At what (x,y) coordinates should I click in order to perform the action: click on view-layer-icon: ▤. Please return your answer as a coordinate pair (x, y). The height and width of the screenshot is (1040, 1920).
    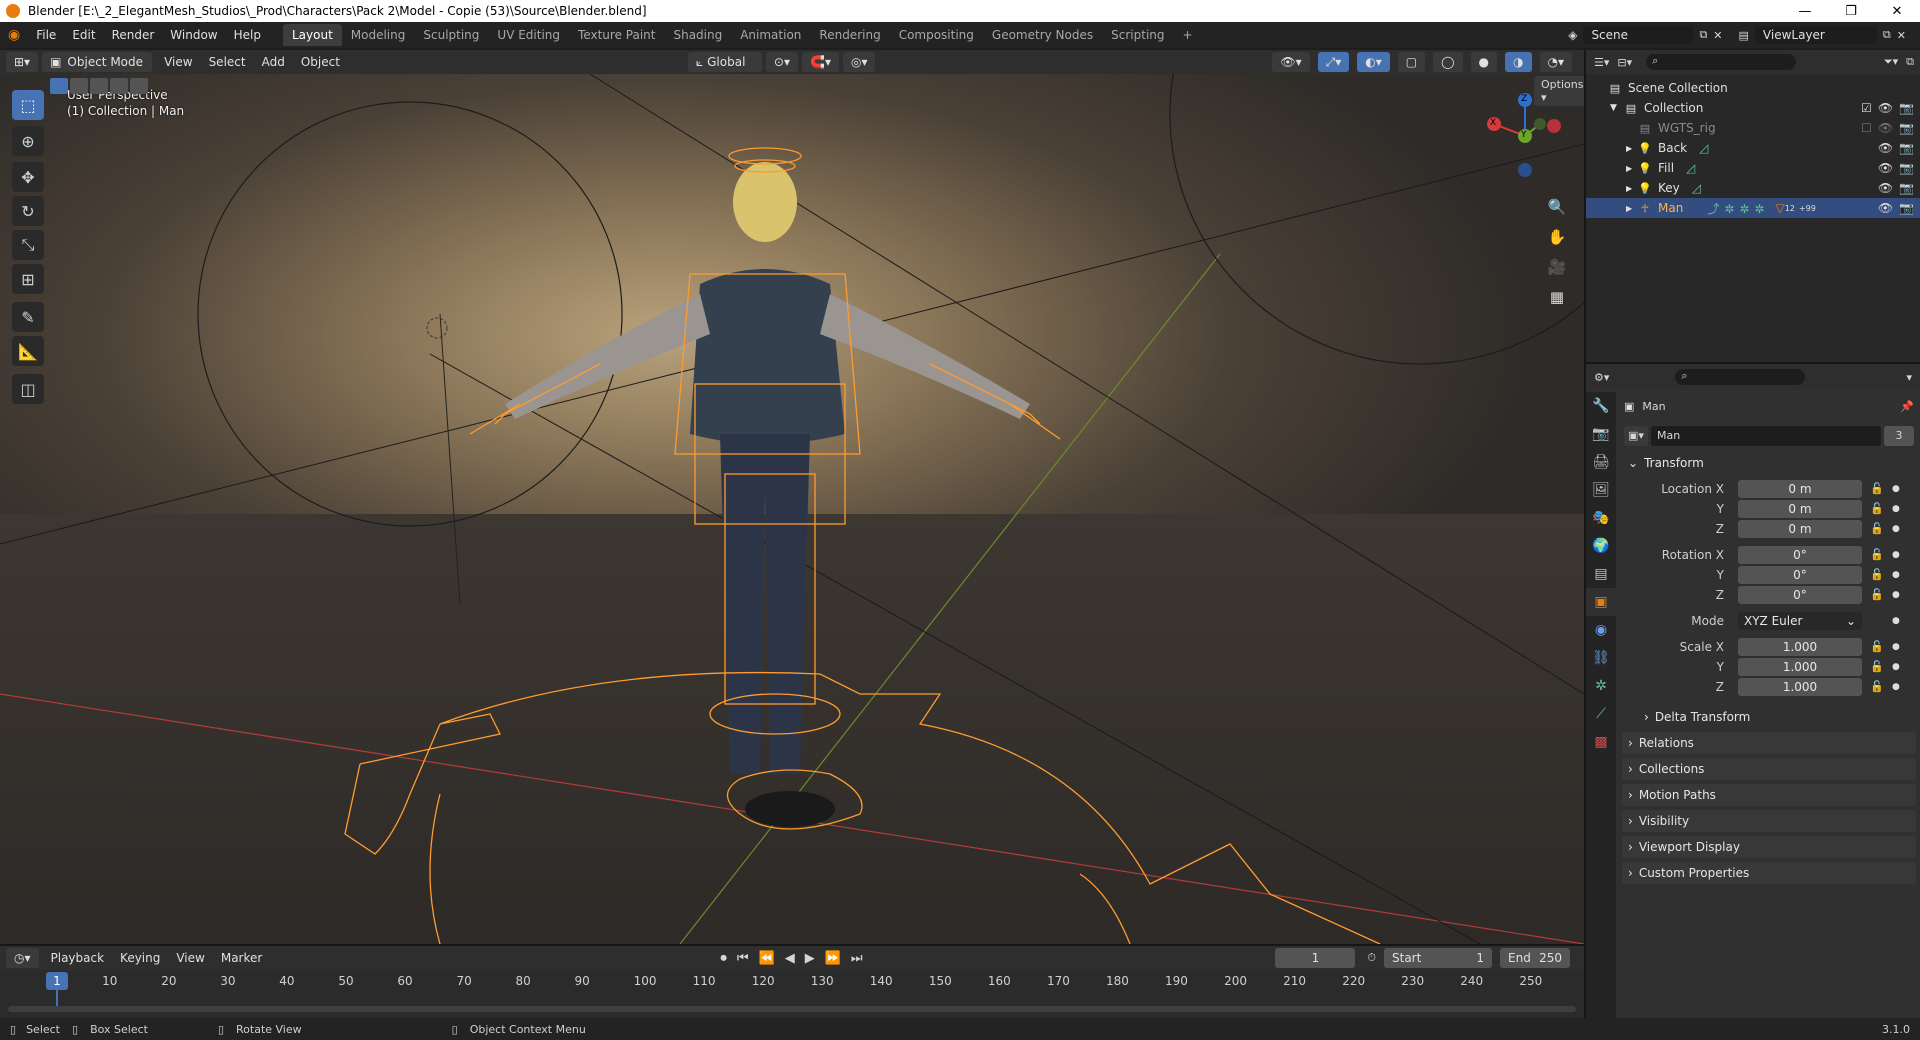
    Looking at the image, I should click on (1744, 35).